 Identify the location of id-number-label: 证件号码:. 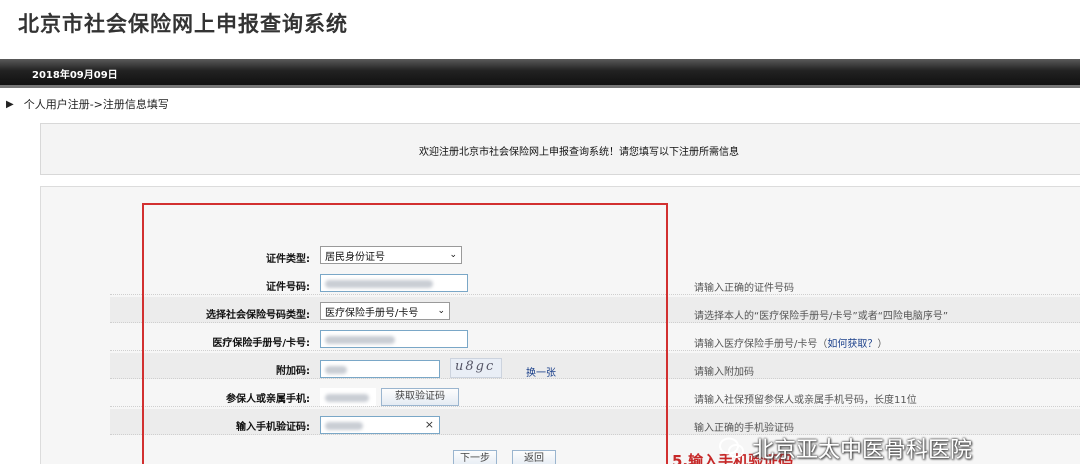
(288, 287).